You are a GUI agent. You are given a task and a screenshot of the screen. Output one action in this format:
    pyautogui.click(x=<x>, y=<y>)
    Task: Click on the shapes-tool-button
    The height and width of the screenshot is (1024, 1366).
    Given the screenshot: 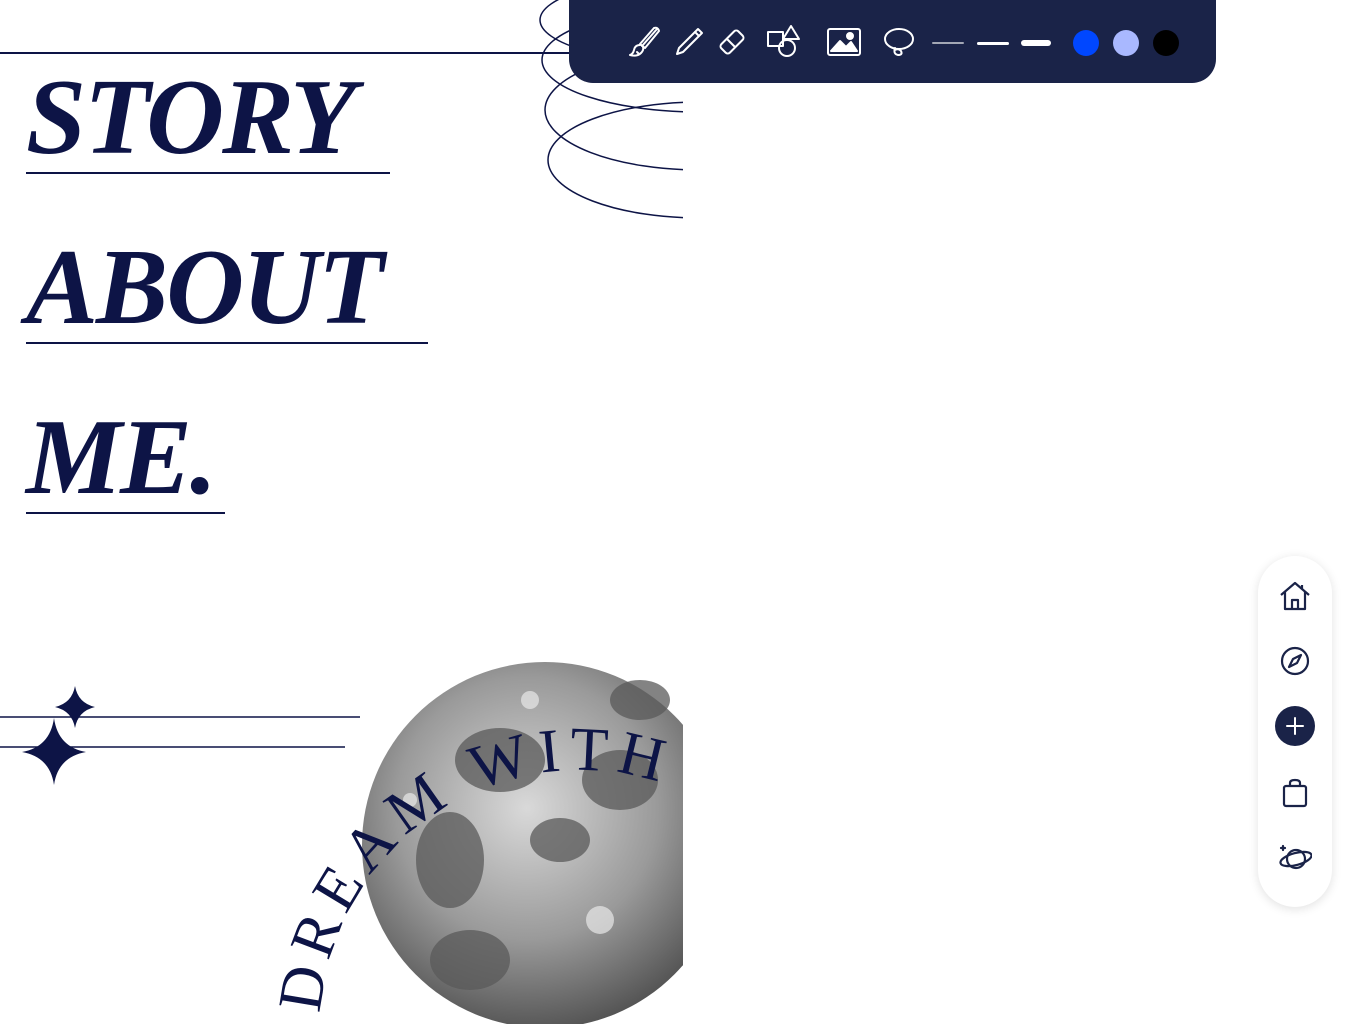 What is the action you would take?
    pyautogui.click(x=784, y=42)
    